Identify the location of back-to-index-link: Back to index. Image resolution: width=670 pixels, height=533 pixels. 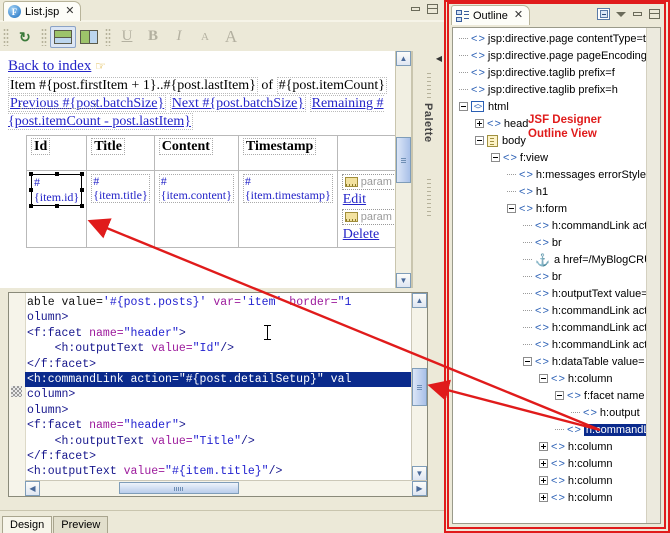
(49, 66).